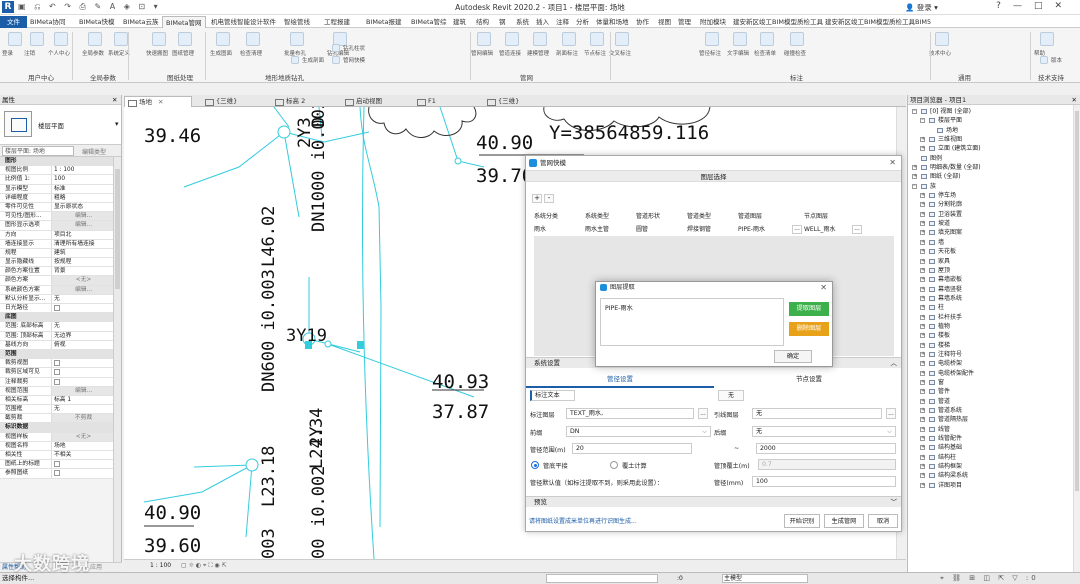  Describe the element at coordinates (251, 53) in the screenshot. I see `ribbon-button-label: 检查清理` at that location.